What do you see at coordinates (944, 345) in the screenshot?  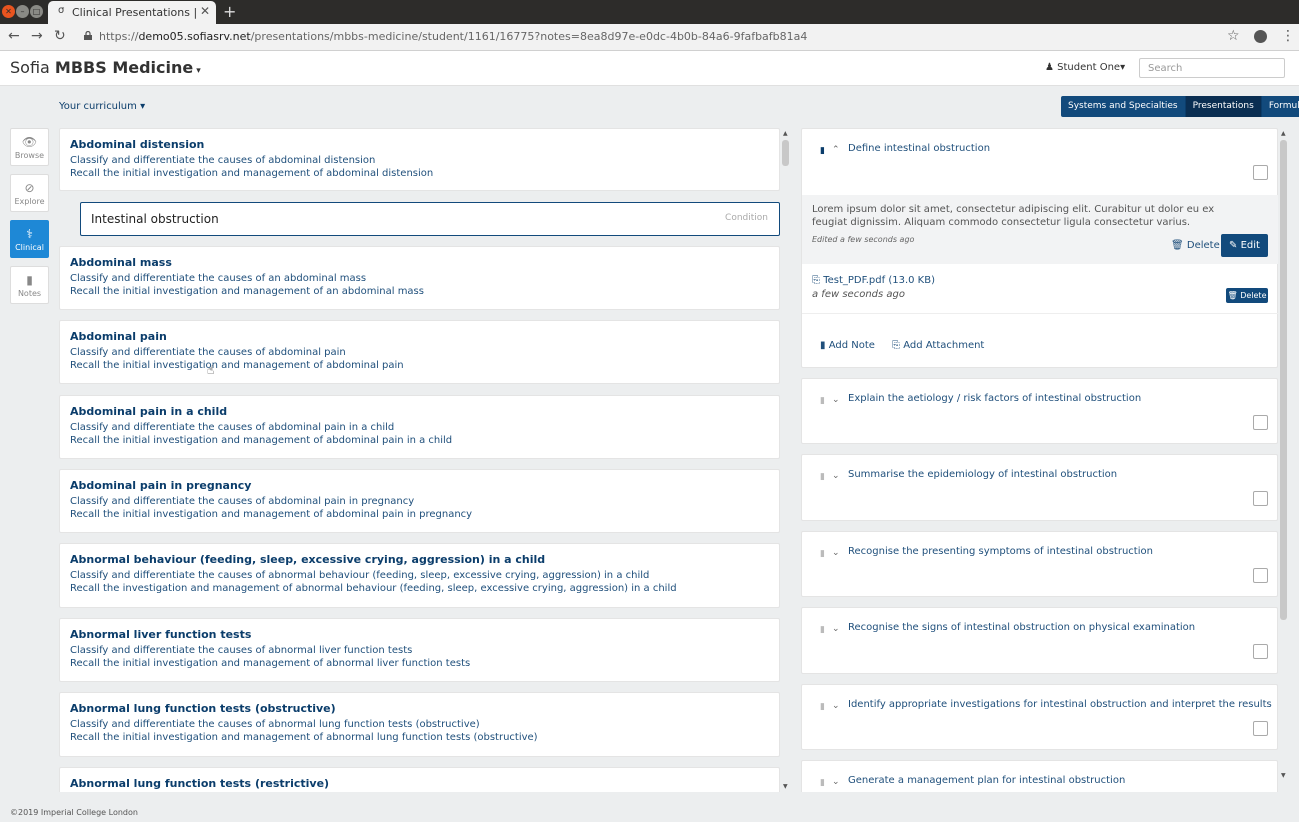 I see `add-attachment-label: Add Attachment` at bounding box center [944, 345].